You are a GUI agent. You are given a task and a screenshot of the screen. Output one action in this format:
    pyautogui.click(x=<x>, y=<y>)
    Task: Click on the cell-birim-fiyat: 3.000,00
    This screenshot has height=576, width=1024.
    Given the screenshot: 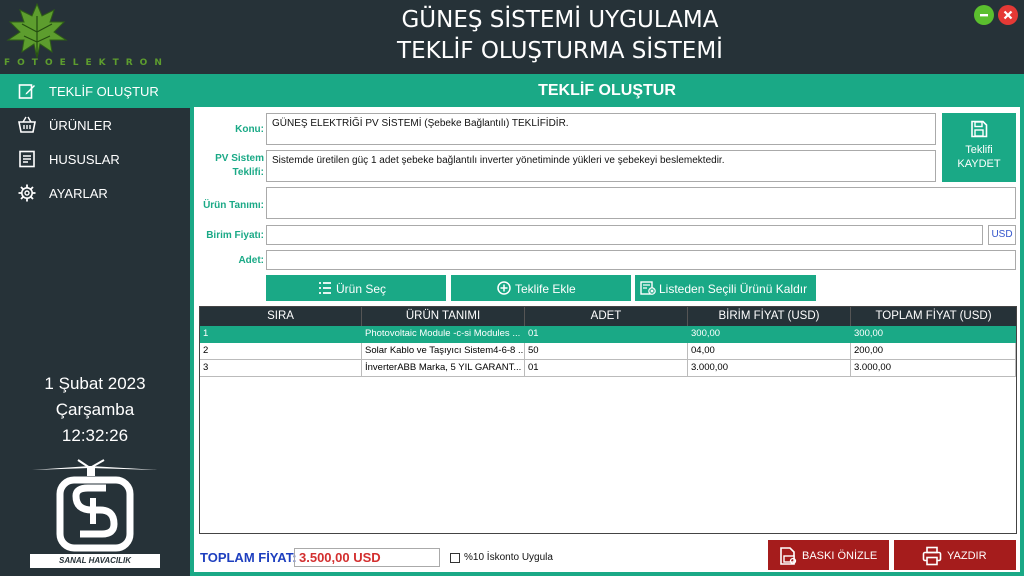 What is the action you would take?
    pyautogui.click(x=769, y=368)
    